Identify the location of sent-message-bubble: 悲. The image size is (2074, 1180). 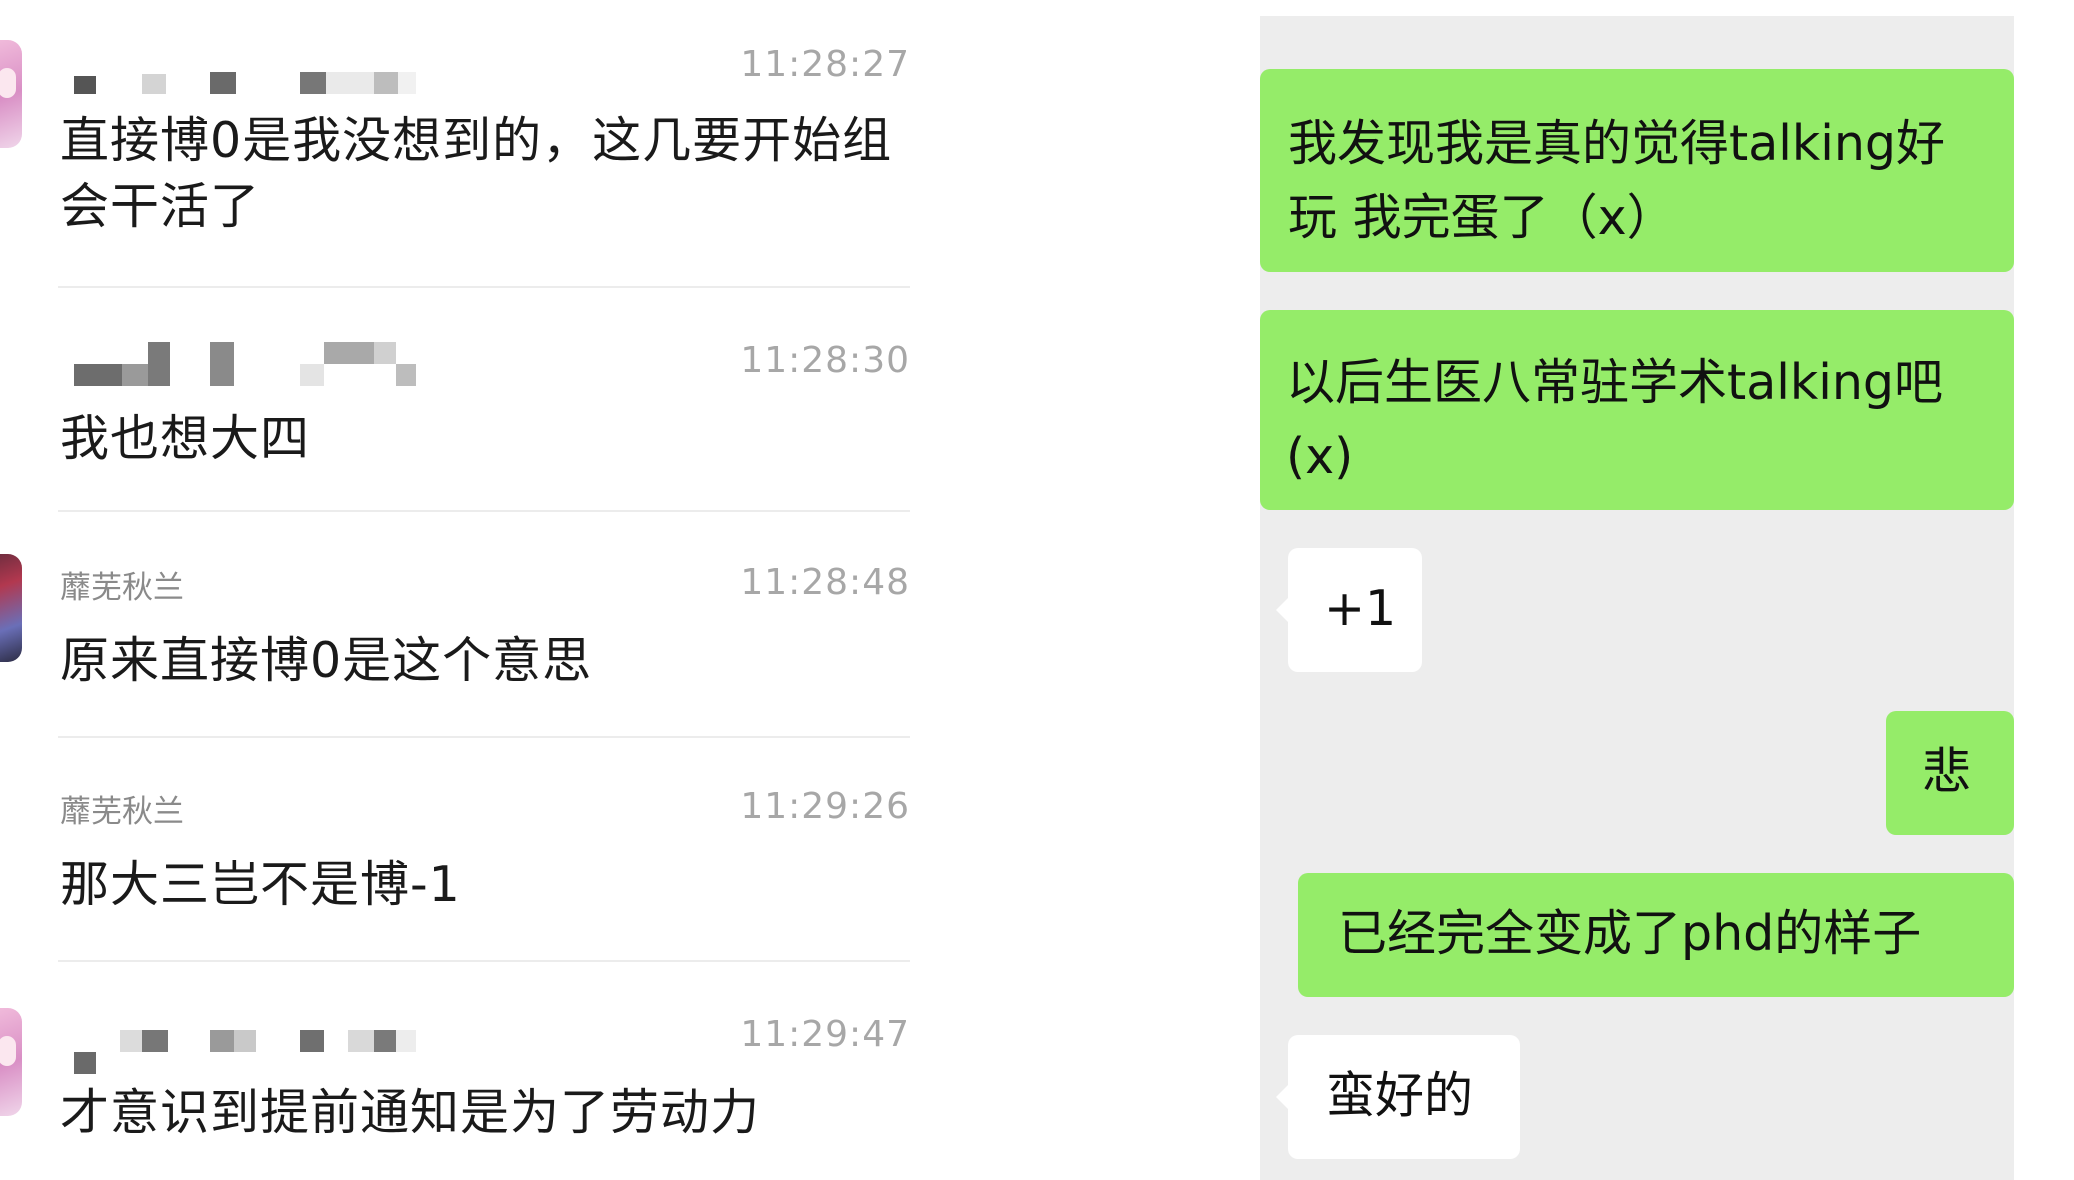
(1950, 773).